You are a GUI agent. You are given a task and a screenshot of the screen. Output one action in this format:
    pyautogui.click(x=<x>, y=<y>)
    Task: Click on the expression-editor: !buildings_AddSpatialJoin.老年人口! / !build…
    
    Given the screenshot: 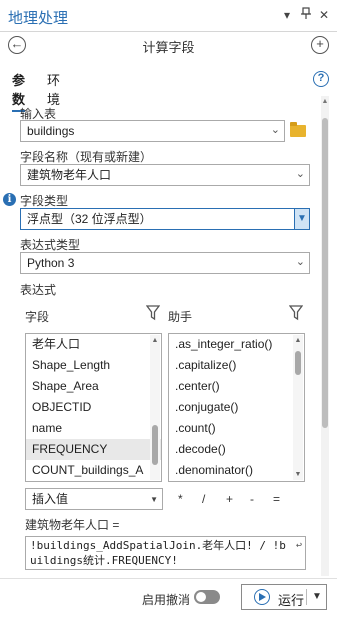 What is the action you would take?
    pyautogui.click(x=165, y=553)
    